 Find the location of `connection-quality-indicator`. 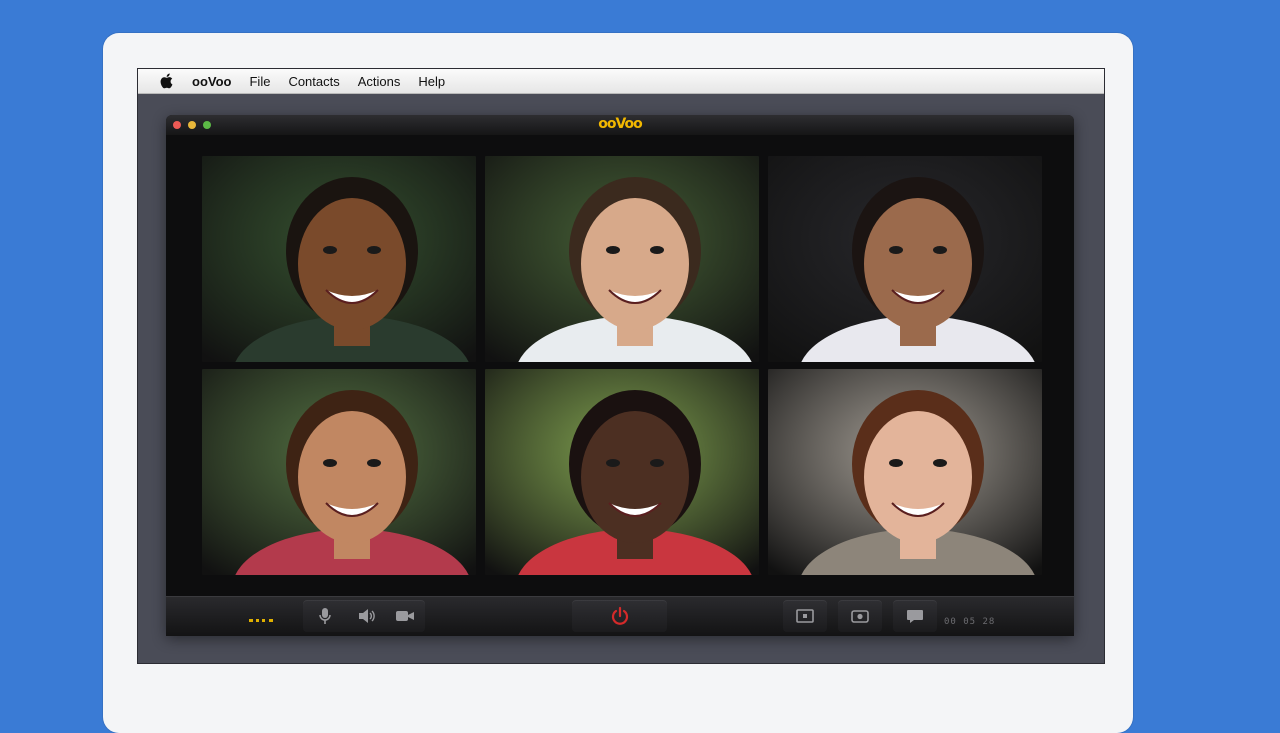

connection-quality-indicator is located at coordinates (261, 622).